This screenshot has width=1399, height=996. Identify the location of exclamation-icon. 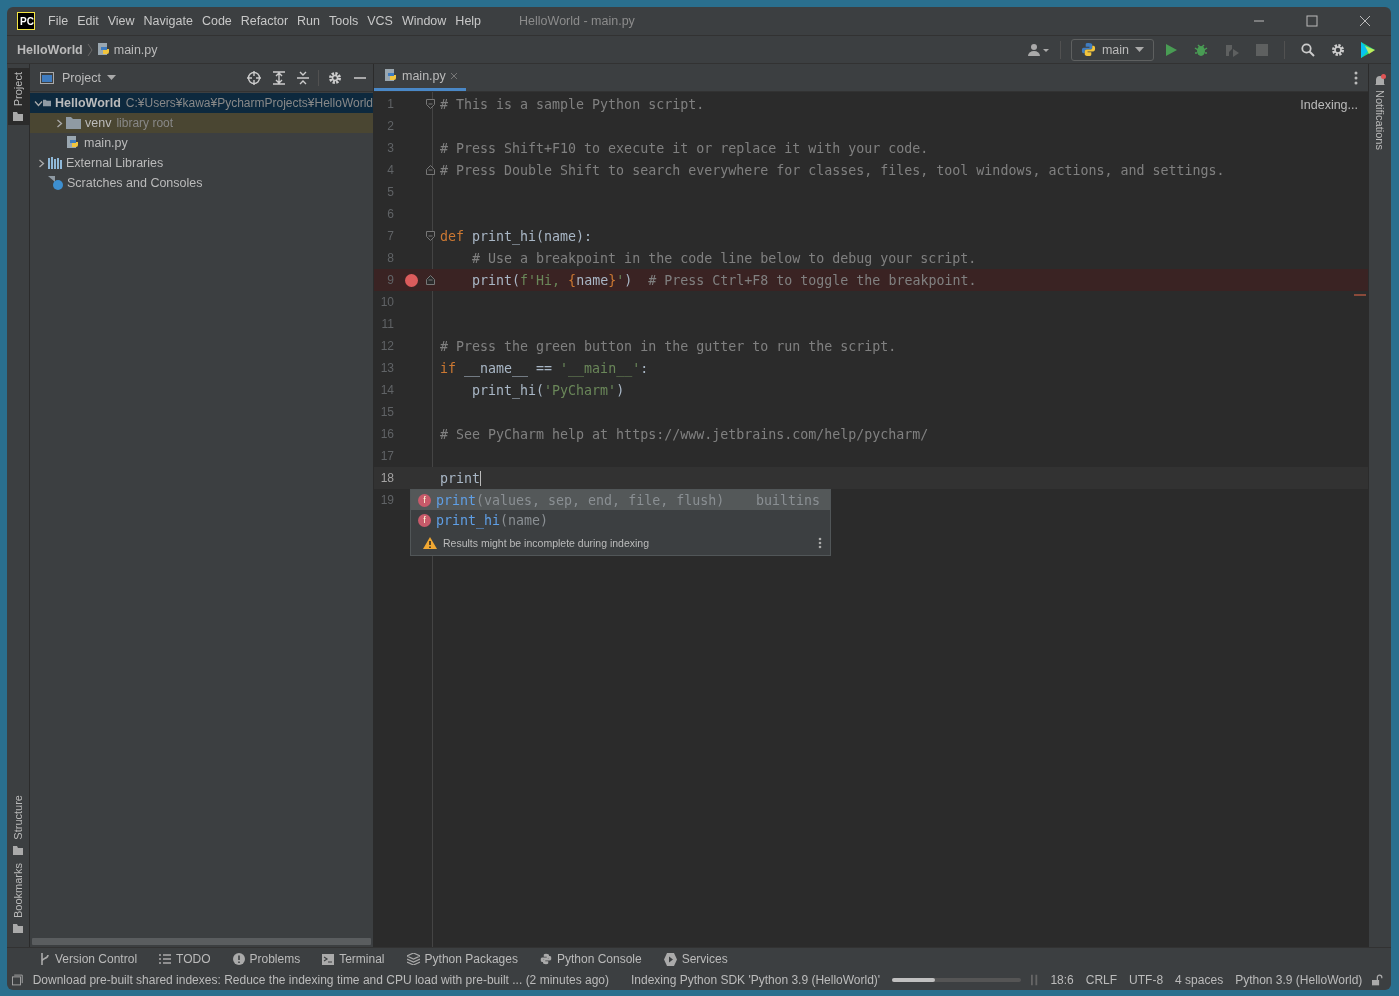
(238, 959).